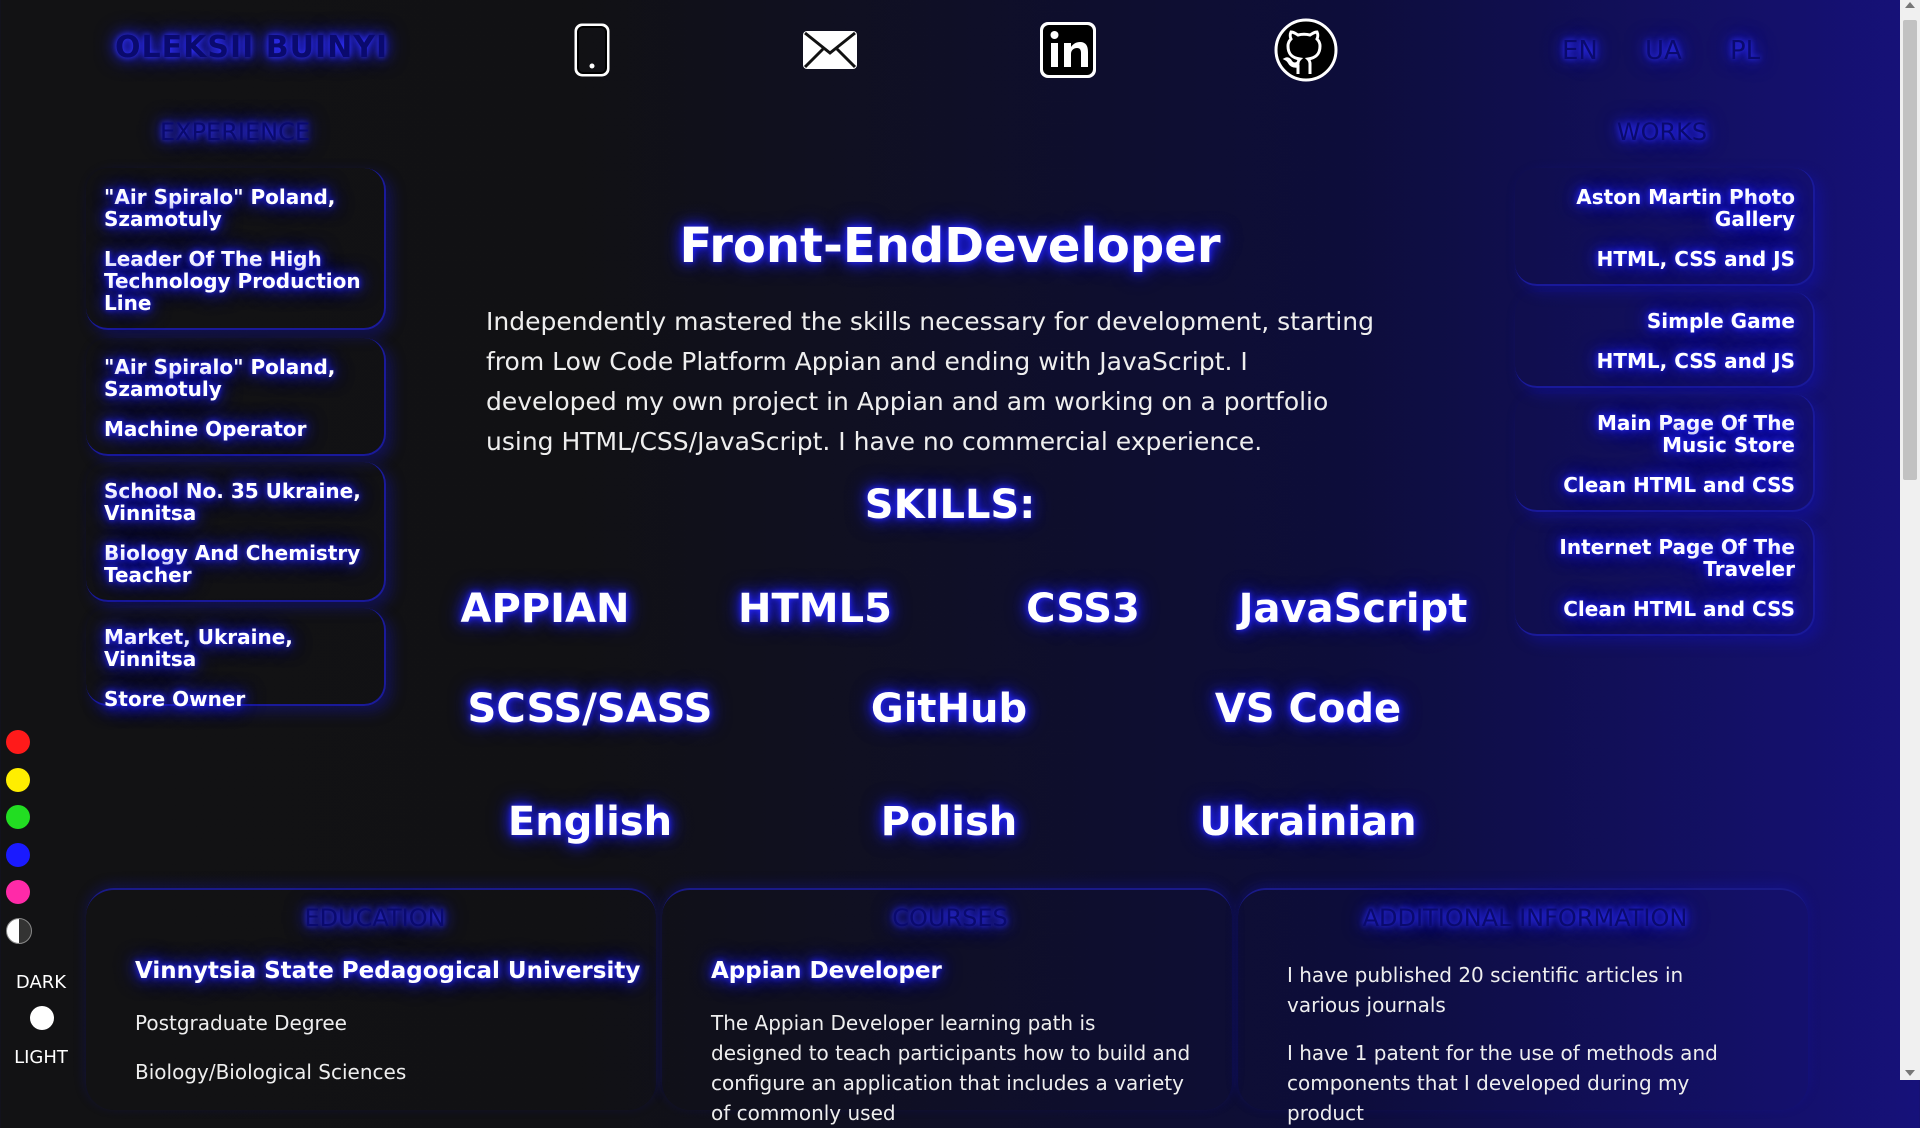  I want to click on education-title: EDUCATION, so click(375, 918).